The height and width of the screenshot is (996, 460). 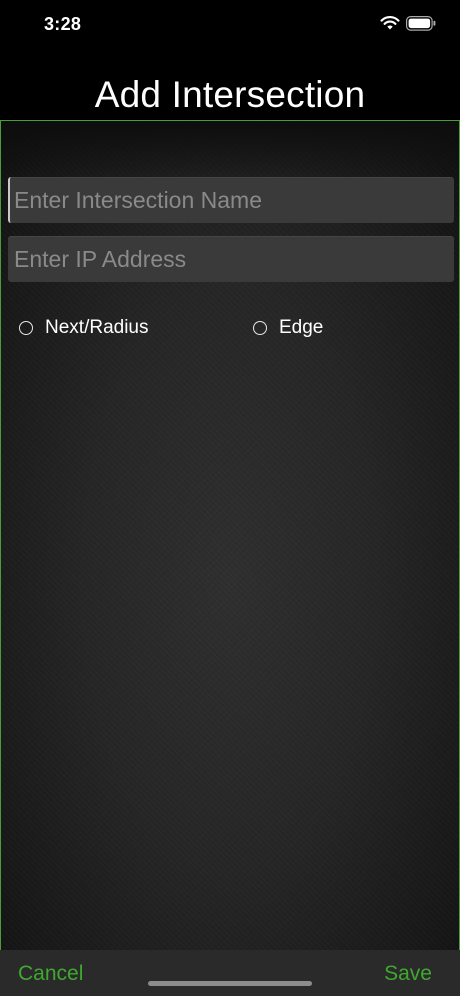 I want to click on home-indicator, so click(x=230, y=983).